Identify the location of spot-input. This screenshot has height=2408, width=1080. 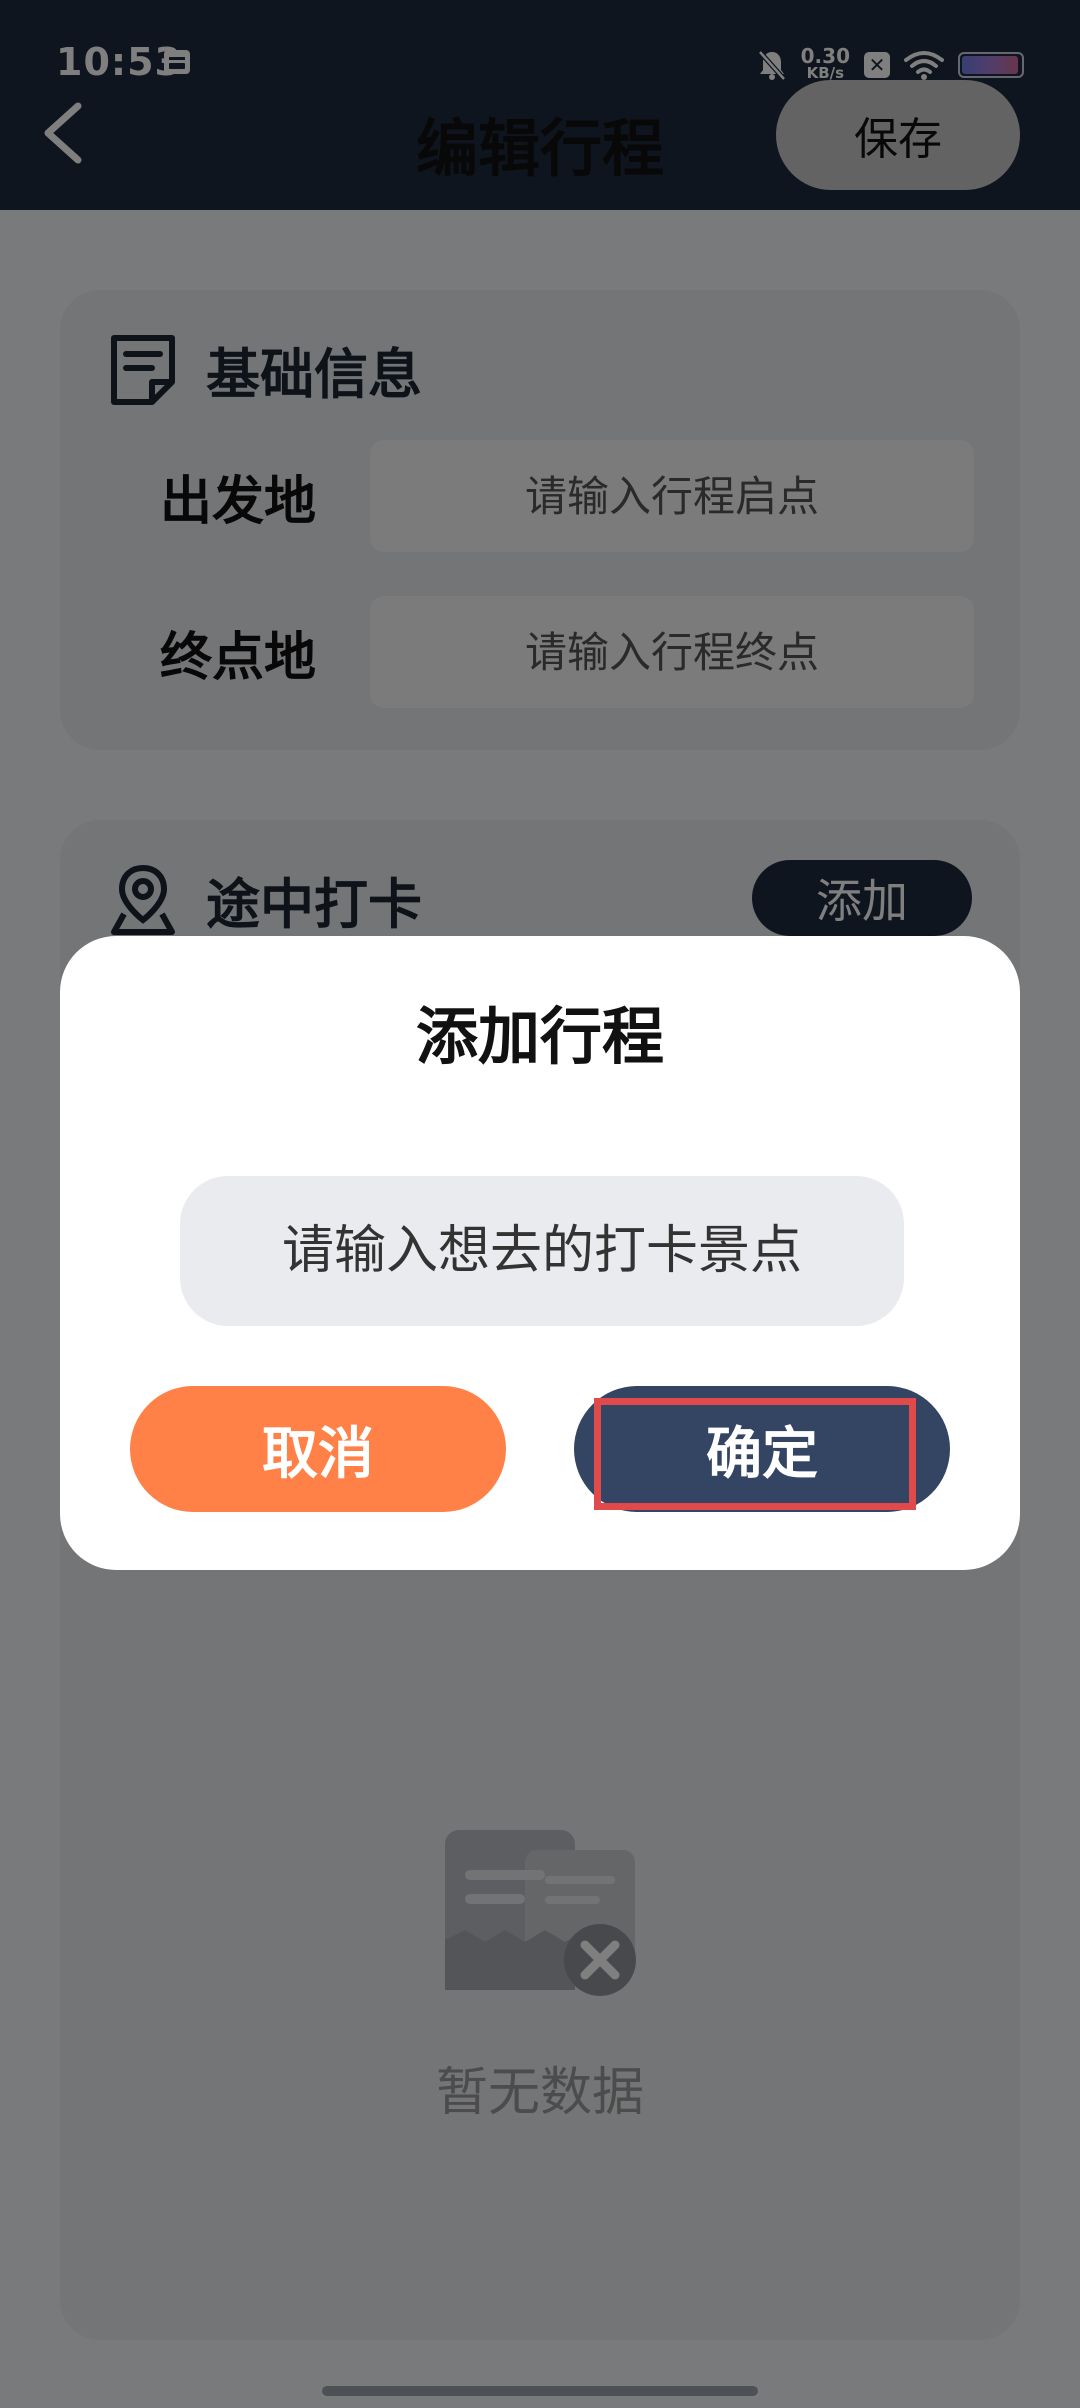
(542, 1251).